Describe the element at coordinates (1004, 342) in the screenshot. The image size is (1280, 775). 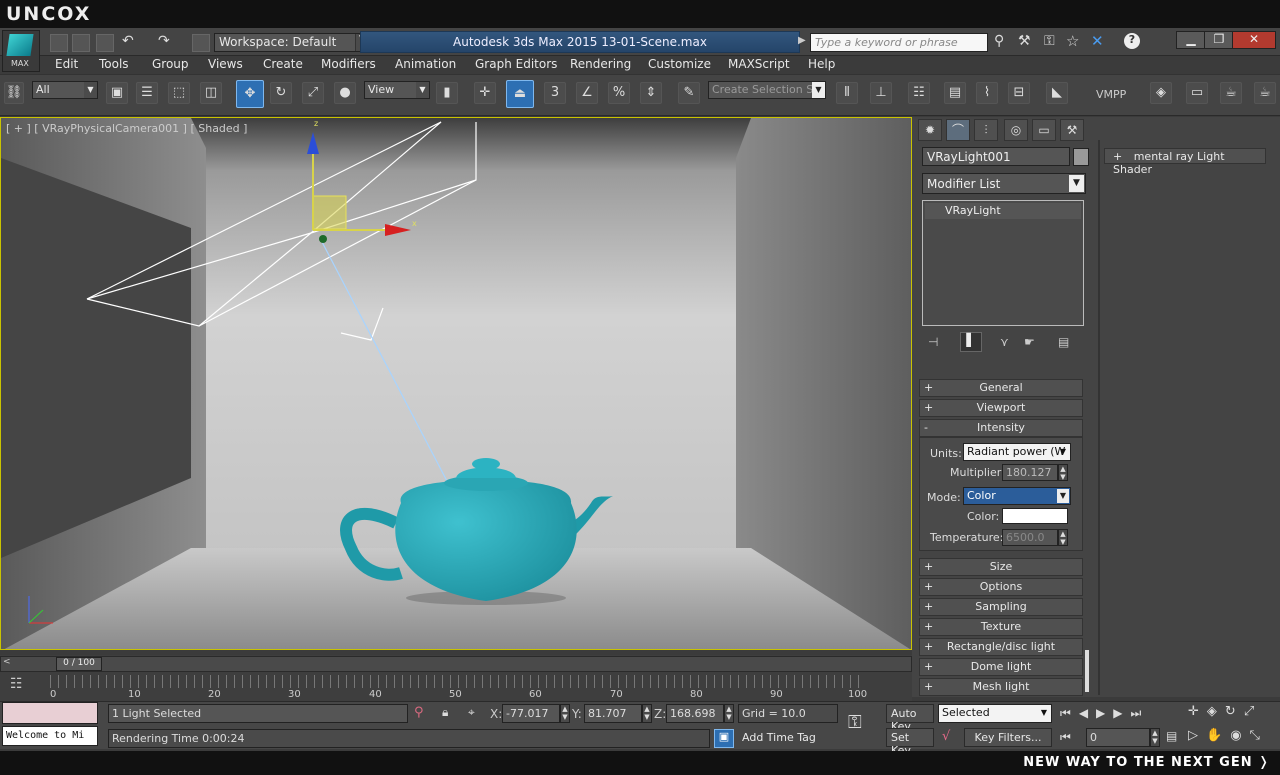
I see `make-unique-icon: ⋎` at that location.